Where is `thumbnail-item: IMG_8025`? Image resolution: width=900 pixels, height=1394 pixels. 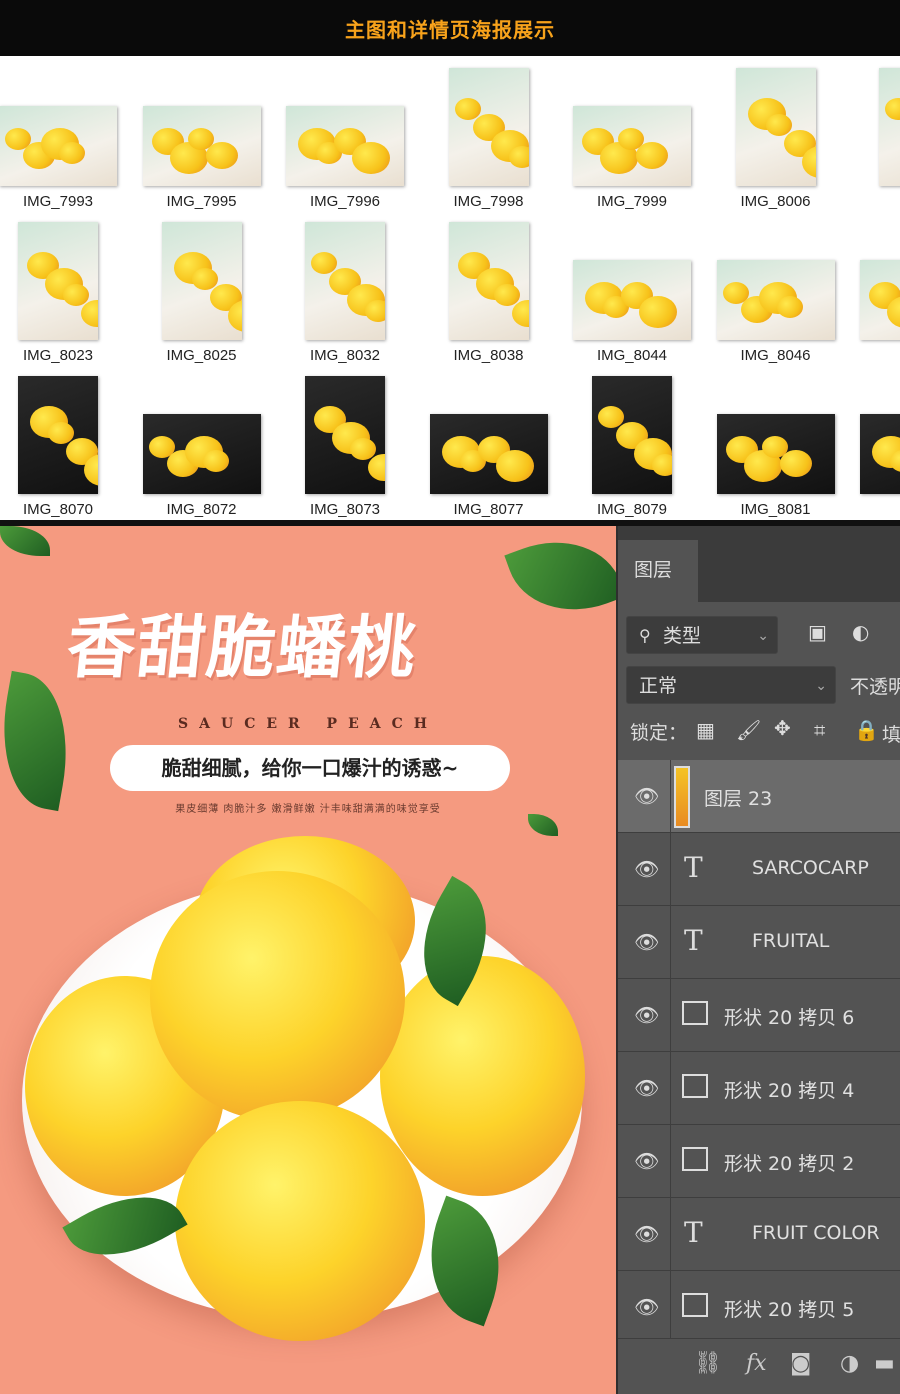 thumbnail-item: IMG_8025 is located at coordinates (202, 289).